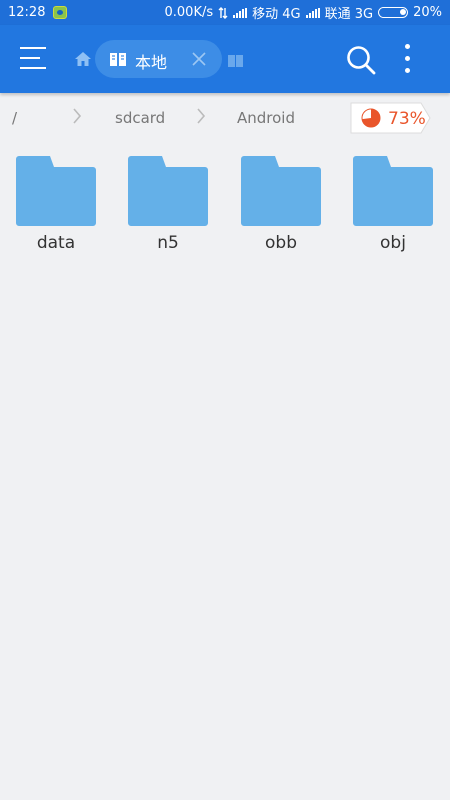  What do you see at coordinates (56, 243) in the screenshot?
I see `folder-name: data` at bounding box center [56, 243].